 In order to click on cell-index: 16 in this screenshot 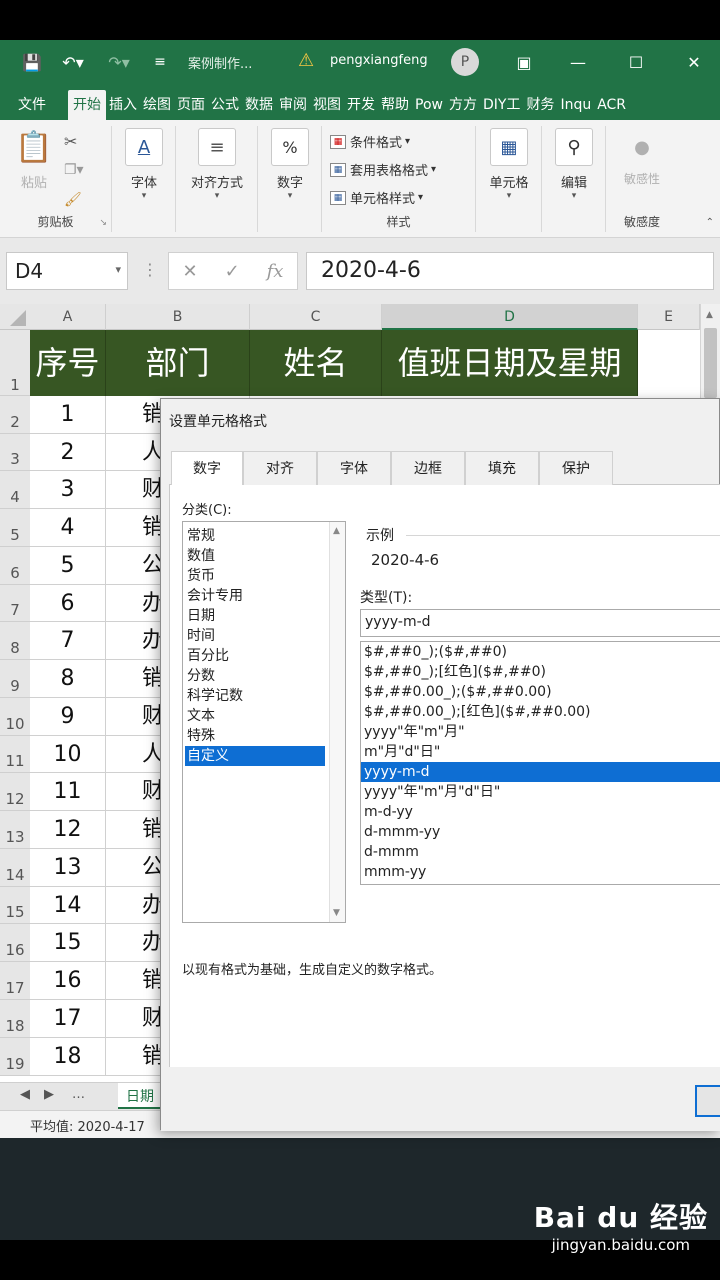, I will do `click(68, 981)`.